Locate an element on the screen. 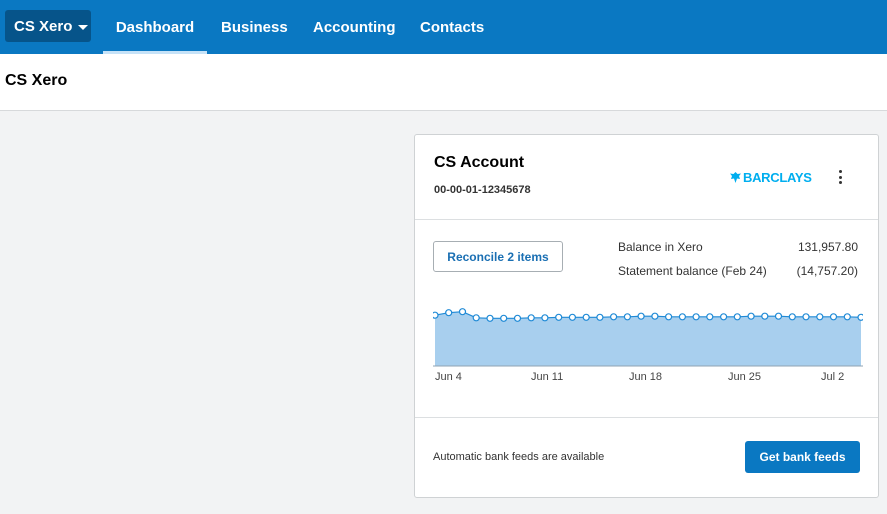  bank-feeds-message: Automatic bank feeds are available is located at coordinates (519, 457).